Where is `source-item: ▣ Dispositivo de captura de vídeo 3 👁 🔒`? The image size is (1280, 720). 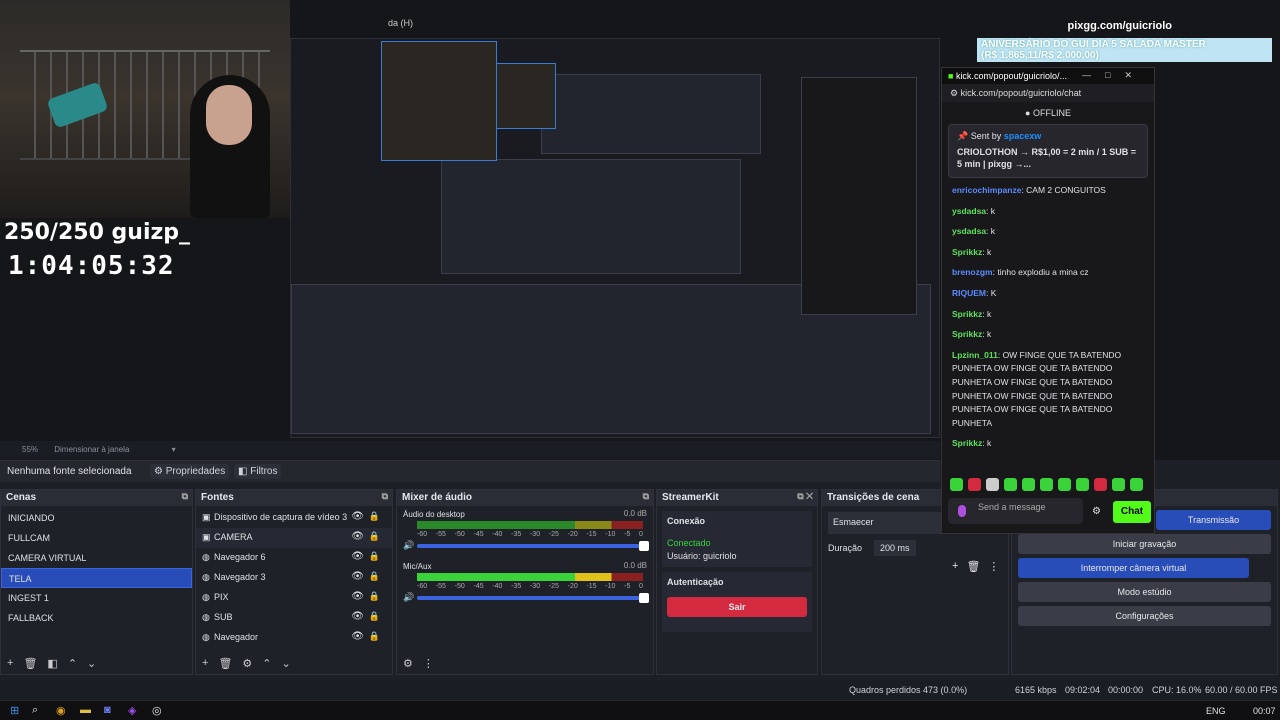
source-item: ▣ Dispositivo de captura de vídeo 3 👁 🔒 is located at coordinates (294, 518).